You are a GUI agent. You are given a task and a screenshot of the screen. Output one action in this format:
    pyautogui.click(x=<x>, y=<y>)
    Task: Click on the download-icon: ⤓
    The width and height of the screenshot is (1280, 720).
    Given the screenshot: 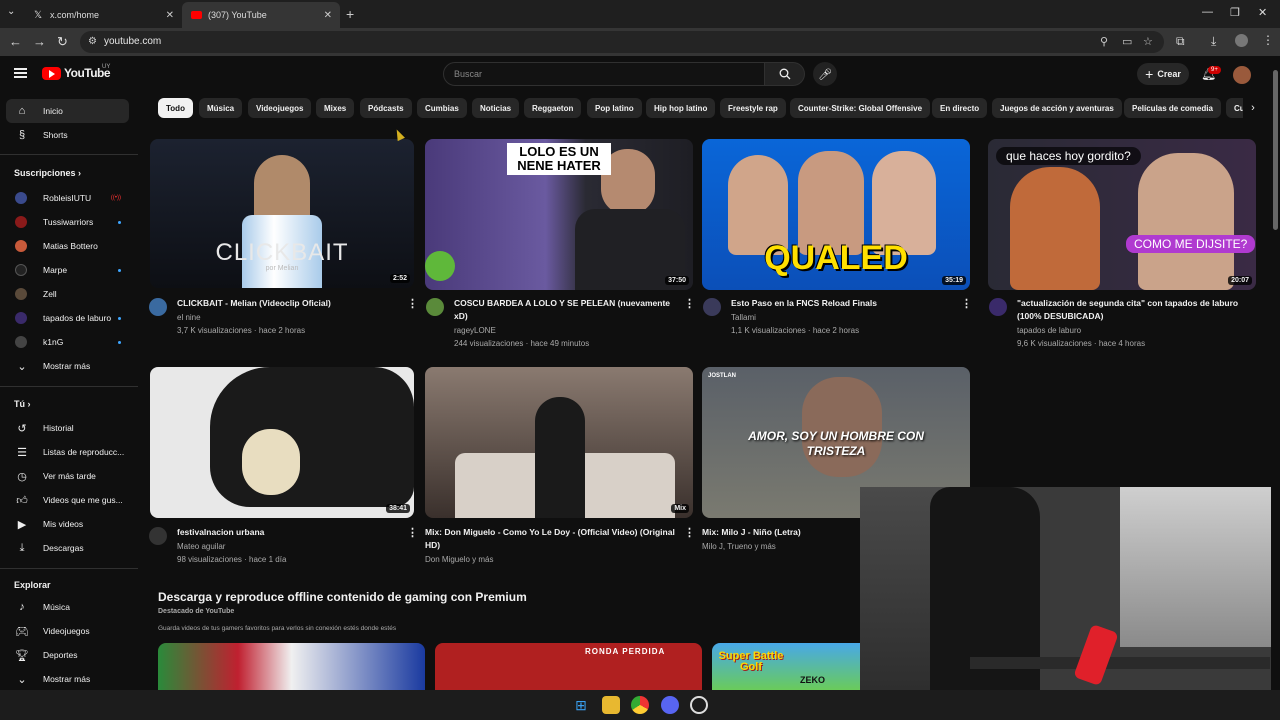 What is the action you would take?
    pyautogui.click(x=1213, y=41)
    